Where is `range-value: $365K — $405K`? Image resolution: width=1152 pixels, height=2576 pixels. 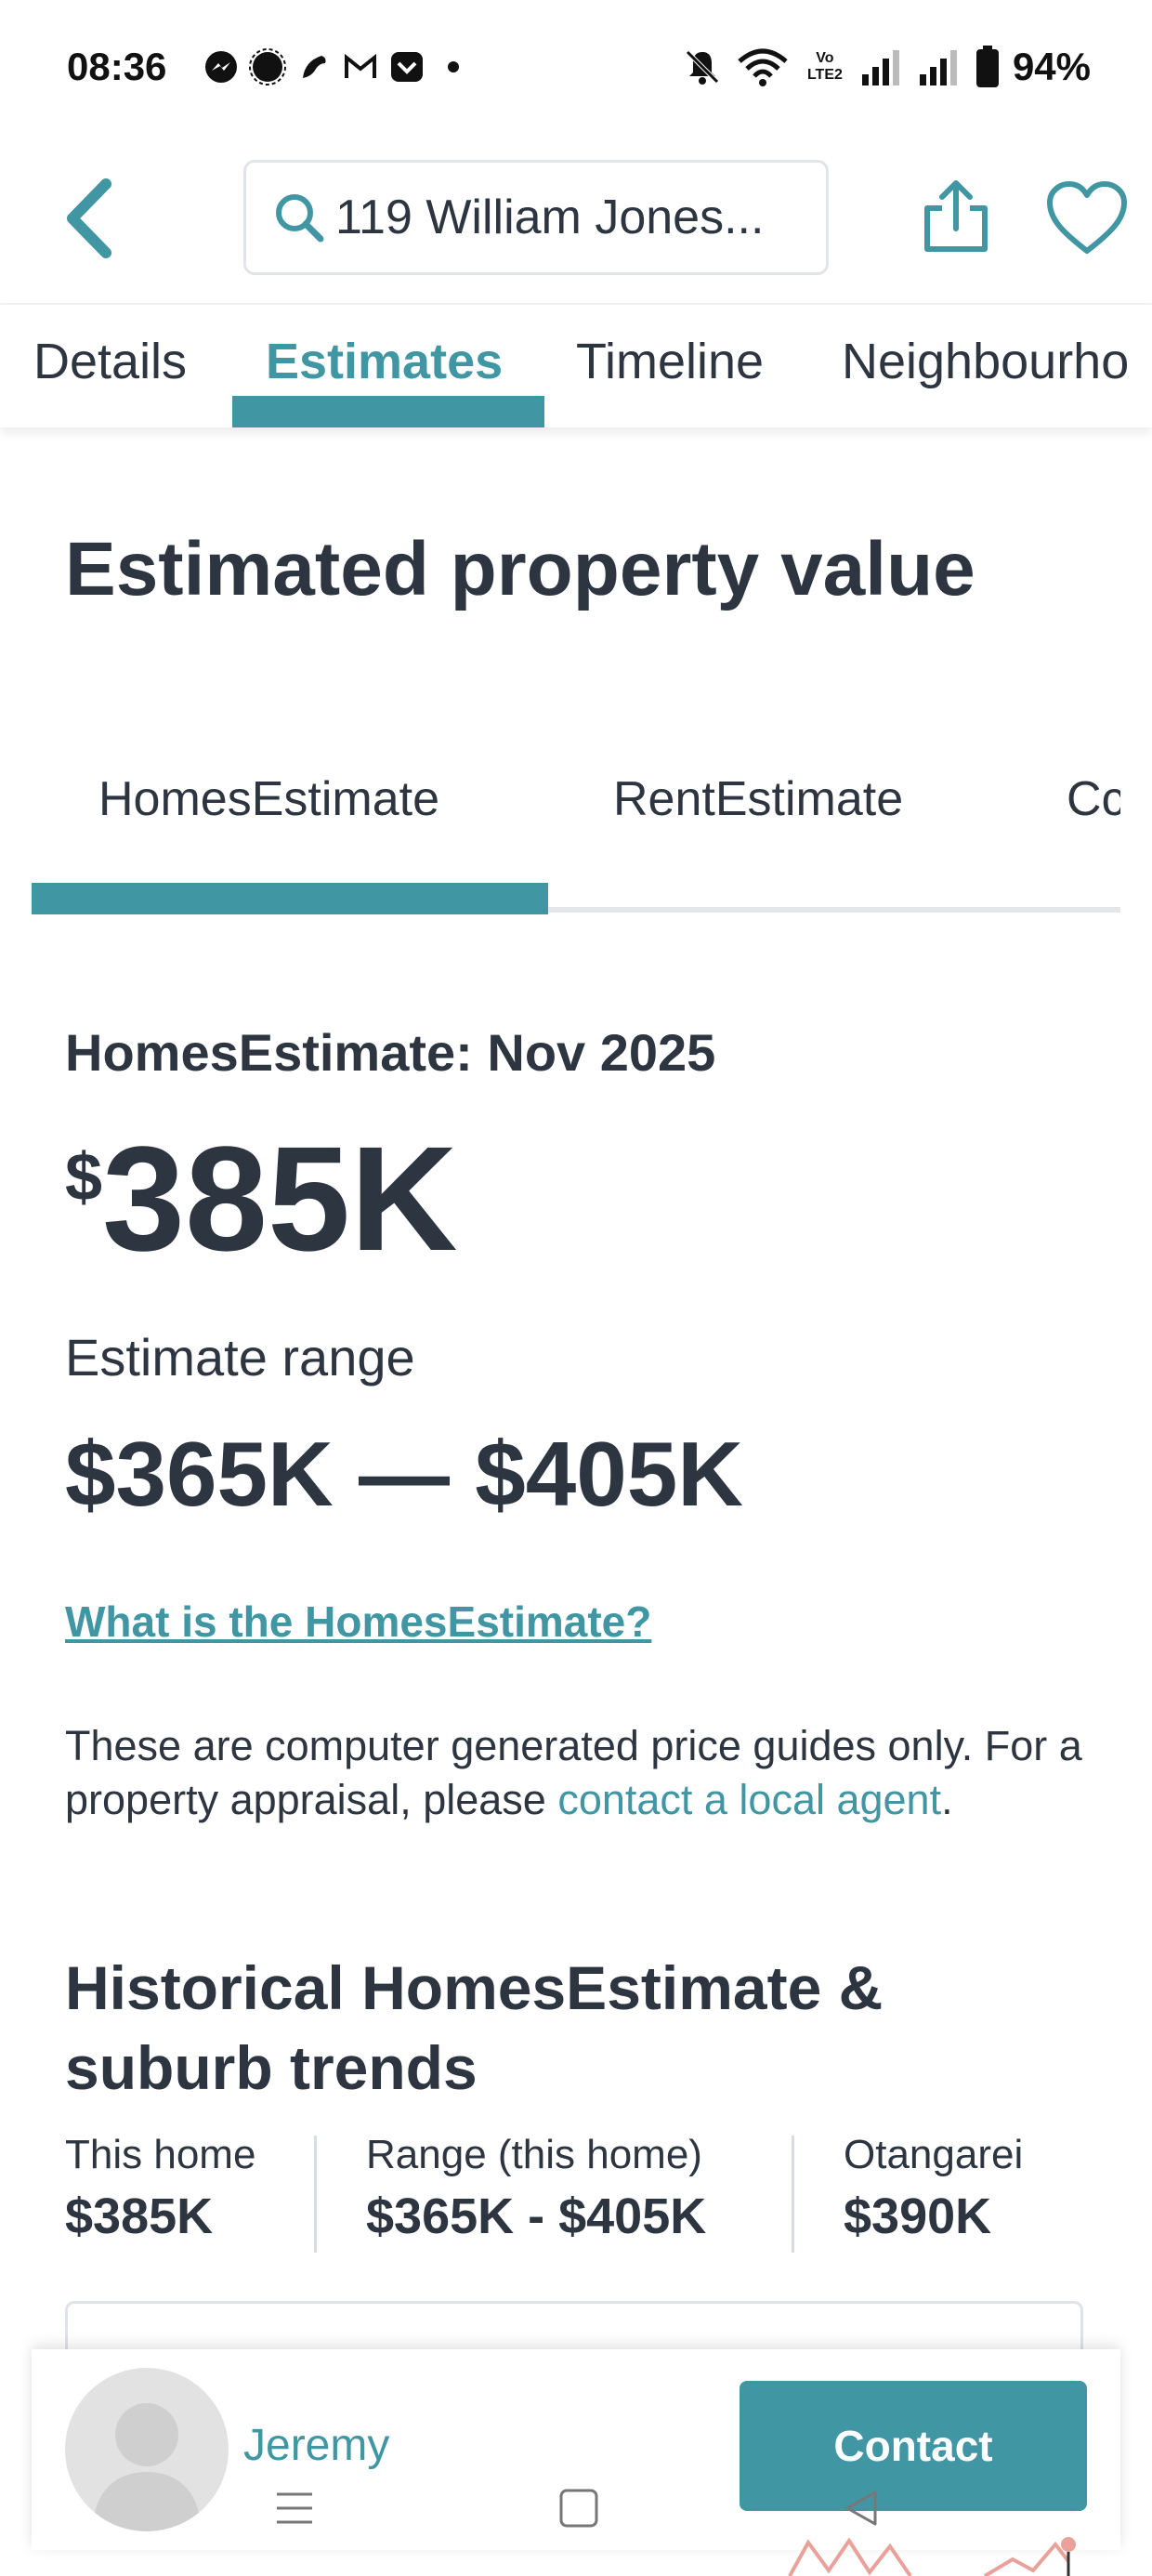 range-value: $365K — $405K is located at coordinates (404, 1474).